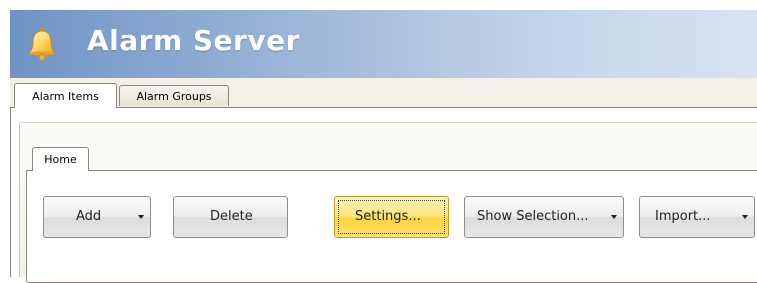 The image size is (757, 283). What do you see at coordinates (42, 44) in the screenshot?
I see `bell-icon` at bounding box center [42, 44].